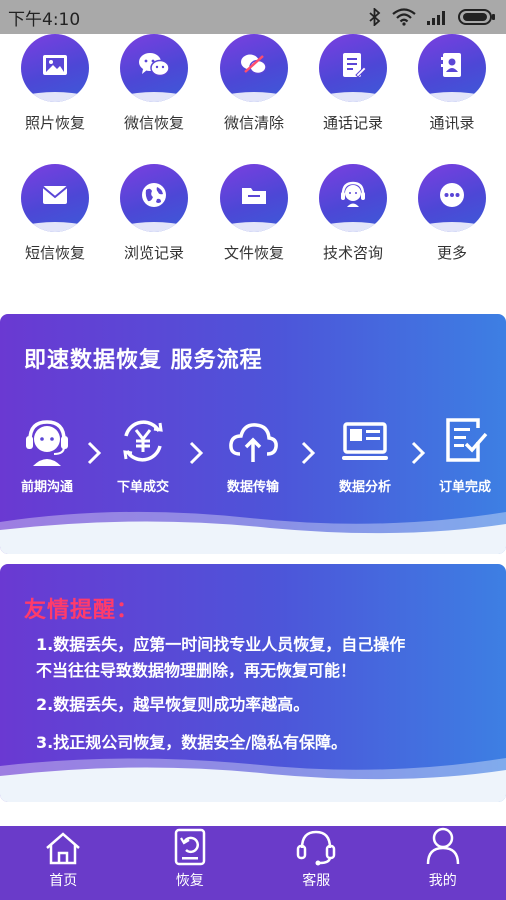  I want to click on monitor-analysis-icon, so click(365, 441).